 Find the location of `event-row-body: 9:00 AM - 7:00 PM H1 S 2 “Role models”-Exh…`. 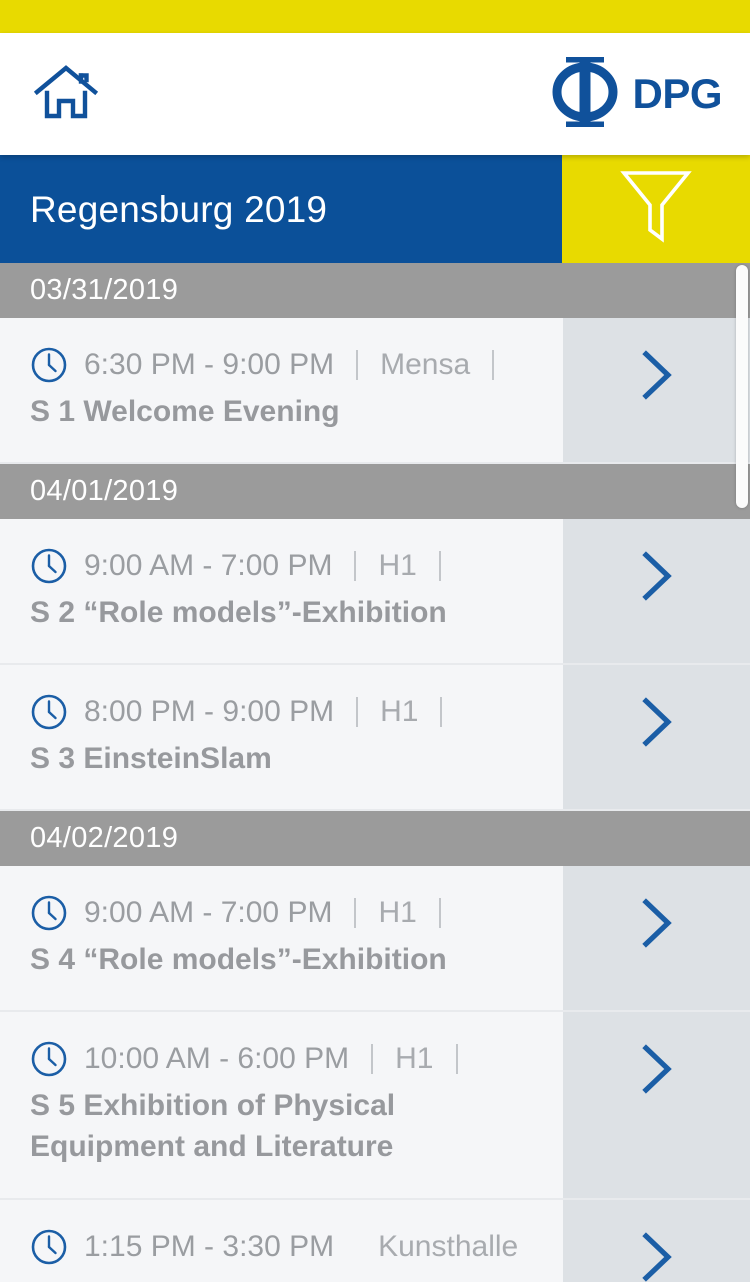

event-row-body: 9:00 AM - 7:00 PM H1 S 2 “Role models”-Exh… is located at coordinates (281, 591).